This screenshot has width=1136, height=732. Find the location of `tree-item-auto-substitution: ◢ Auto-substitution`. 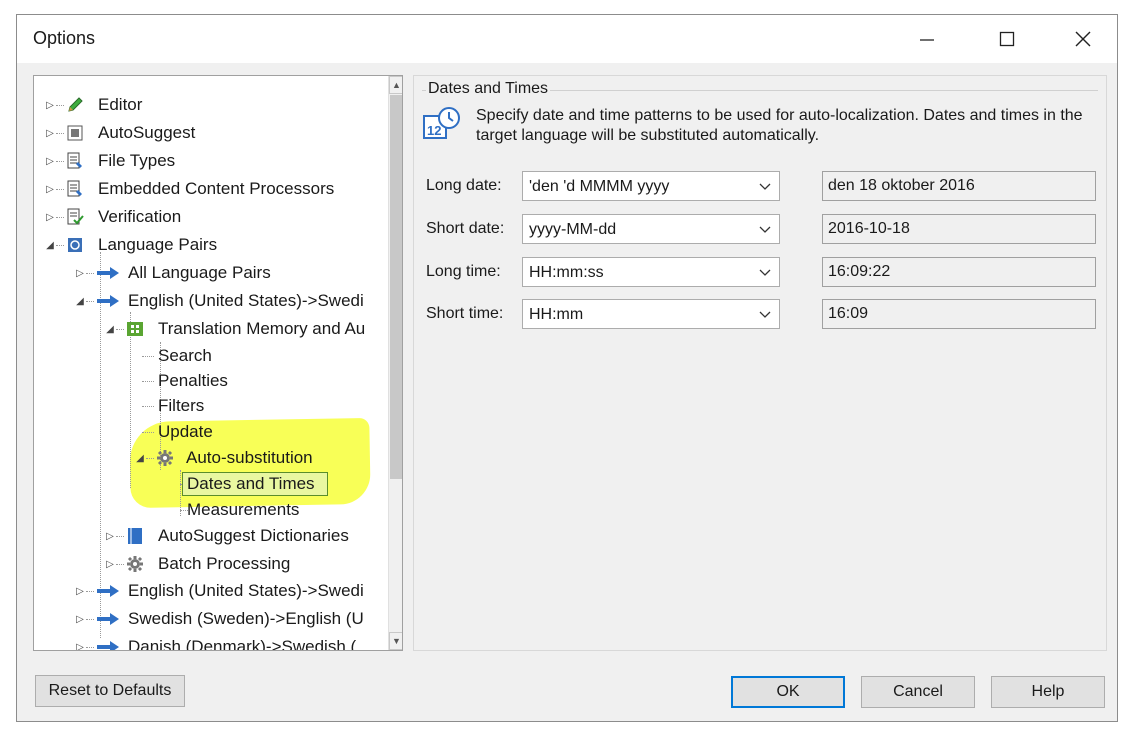

tree-item-auto-substitution: ◢ Auto-substitution is located at coordinates (209, 458).